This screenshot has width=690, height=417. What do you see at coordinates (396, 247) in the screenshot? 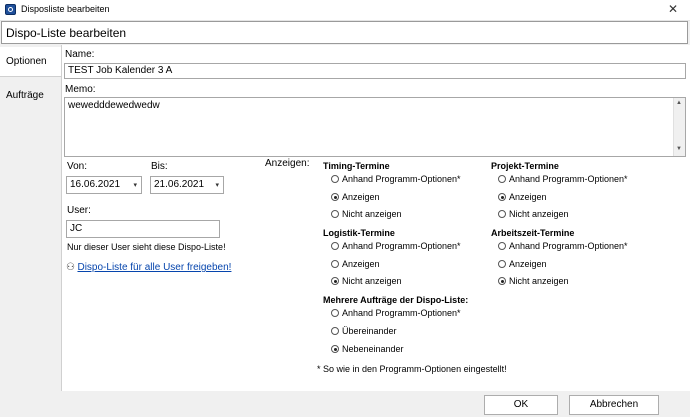
I see `logistik-option-programm: Anhand Programm-Optionen*` at bounding box center [396, 247].